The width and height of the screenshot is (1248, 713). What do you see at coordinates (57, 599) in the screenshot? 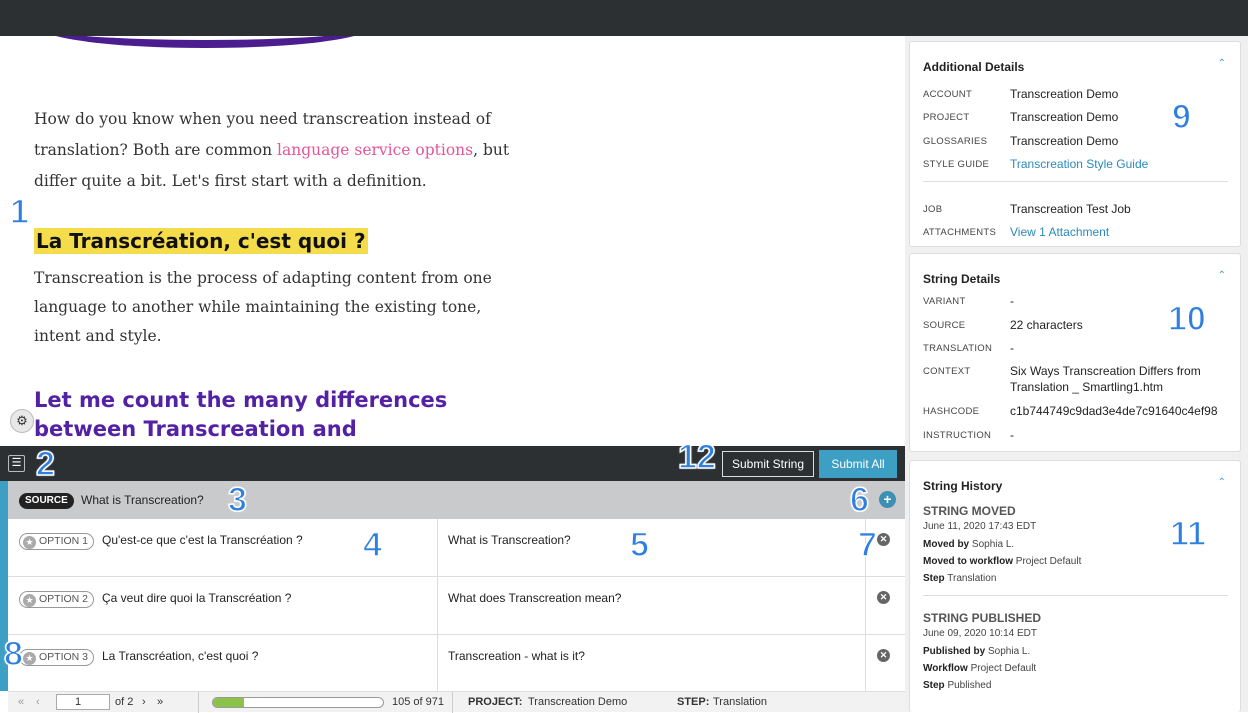
I see `option-label-pill: ★ OPTION 2` at bounding box center [57, 599].